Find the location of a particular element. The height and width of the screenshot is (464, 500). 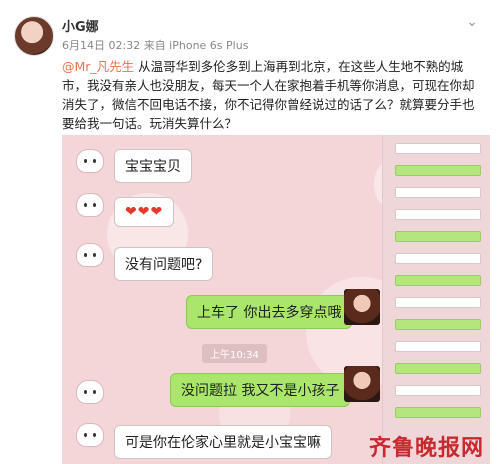

chevron-down-icon: ⌄ is located at coordinates (472, 22).